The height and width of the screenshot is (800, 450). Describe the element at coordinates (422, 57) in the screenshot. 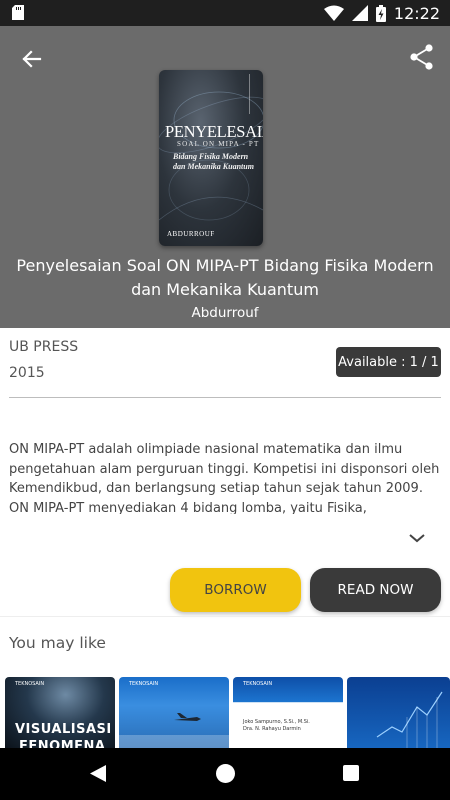

I see `share-icon` at that location.